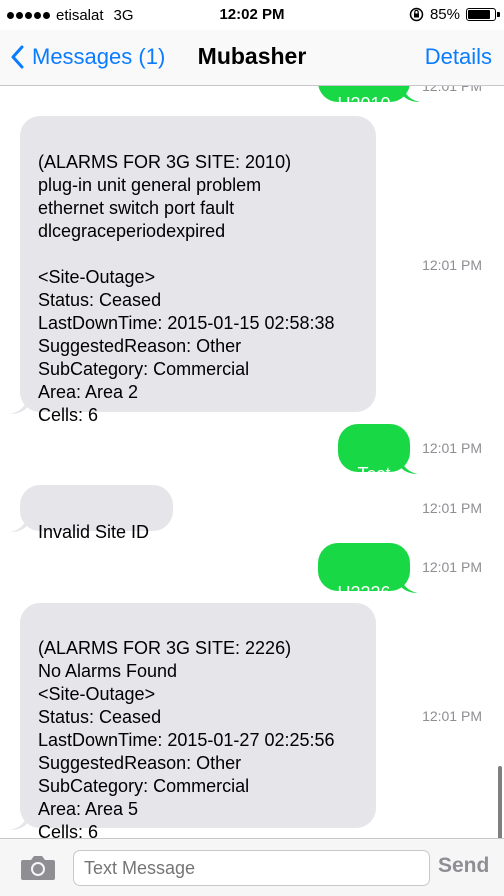  What do you see at coordinates (38, 868) in the screenshot?
I see `camera-icon` at bounding box center [38, 868].